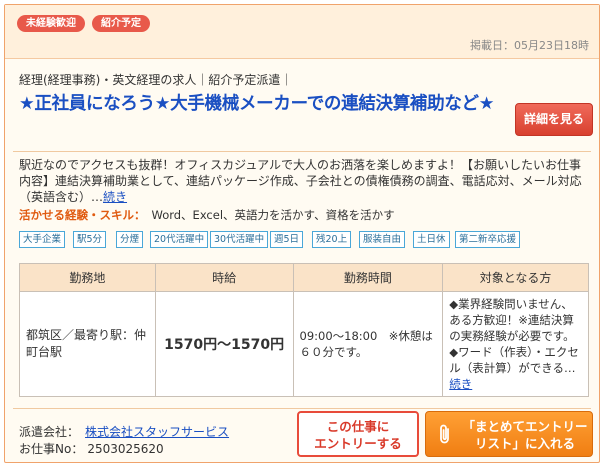  Describe the element at coordinates (261, 104) in the screenshot. I see `job-title: ★正社員になろう★大手機械メーカーでの連結決算補助など★` at that location.